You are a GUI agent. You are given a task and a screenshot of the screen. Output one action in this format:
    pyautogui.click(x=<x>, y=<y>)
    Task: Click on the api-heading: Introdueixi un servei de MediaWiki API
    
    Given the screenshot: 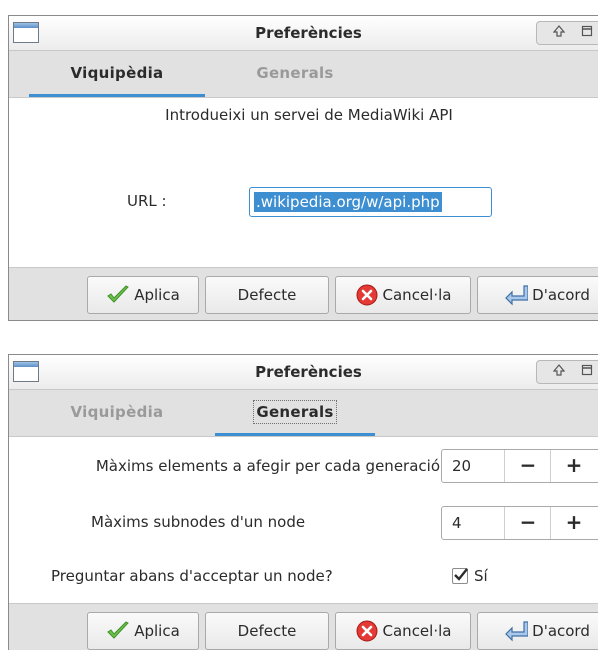 What is the action you would take?
    pyautogui.click(x=309, y=115)
    